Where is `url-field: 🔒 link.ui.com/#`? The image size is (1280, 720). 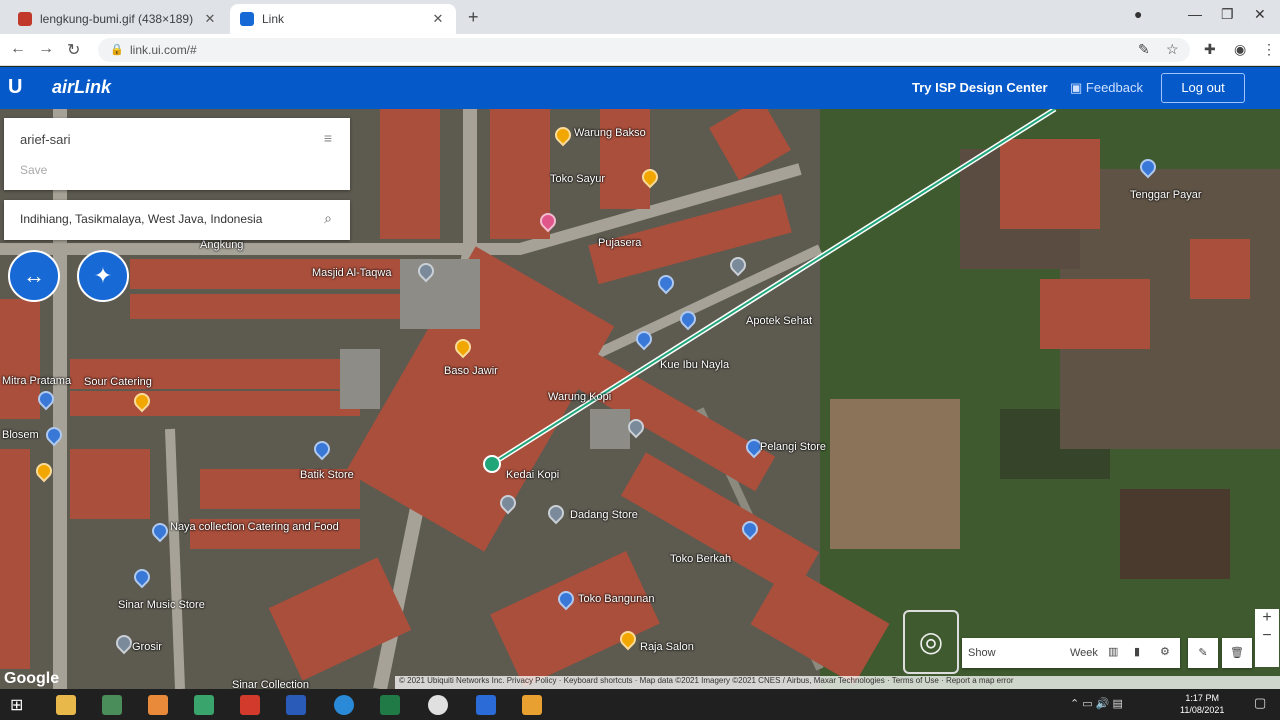
url-field: 🔒 link.ui.com/# is located at coordinates (644, 50).